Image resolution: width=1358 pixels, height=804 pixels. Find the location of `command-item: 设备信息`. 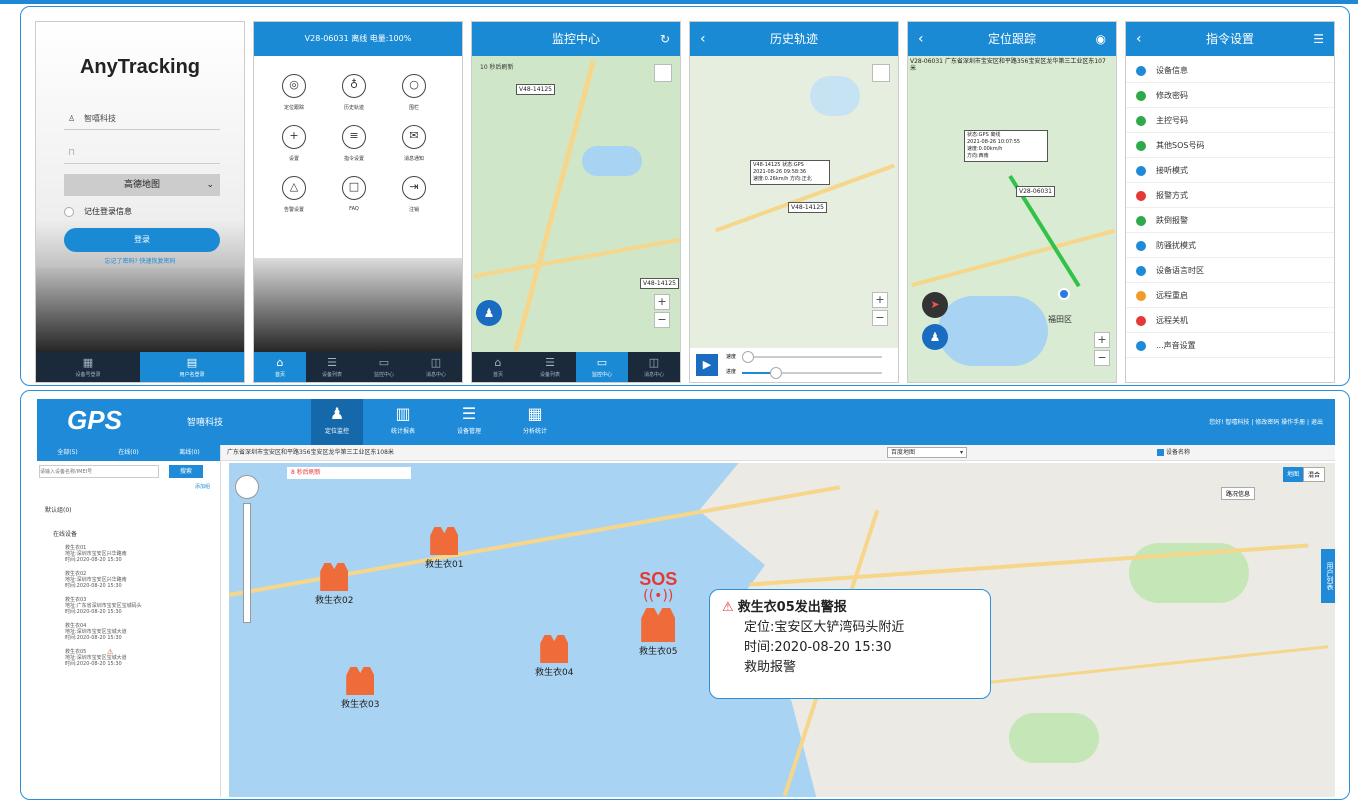

command-item: 设备信息 is located at coordinates (1230, 70).